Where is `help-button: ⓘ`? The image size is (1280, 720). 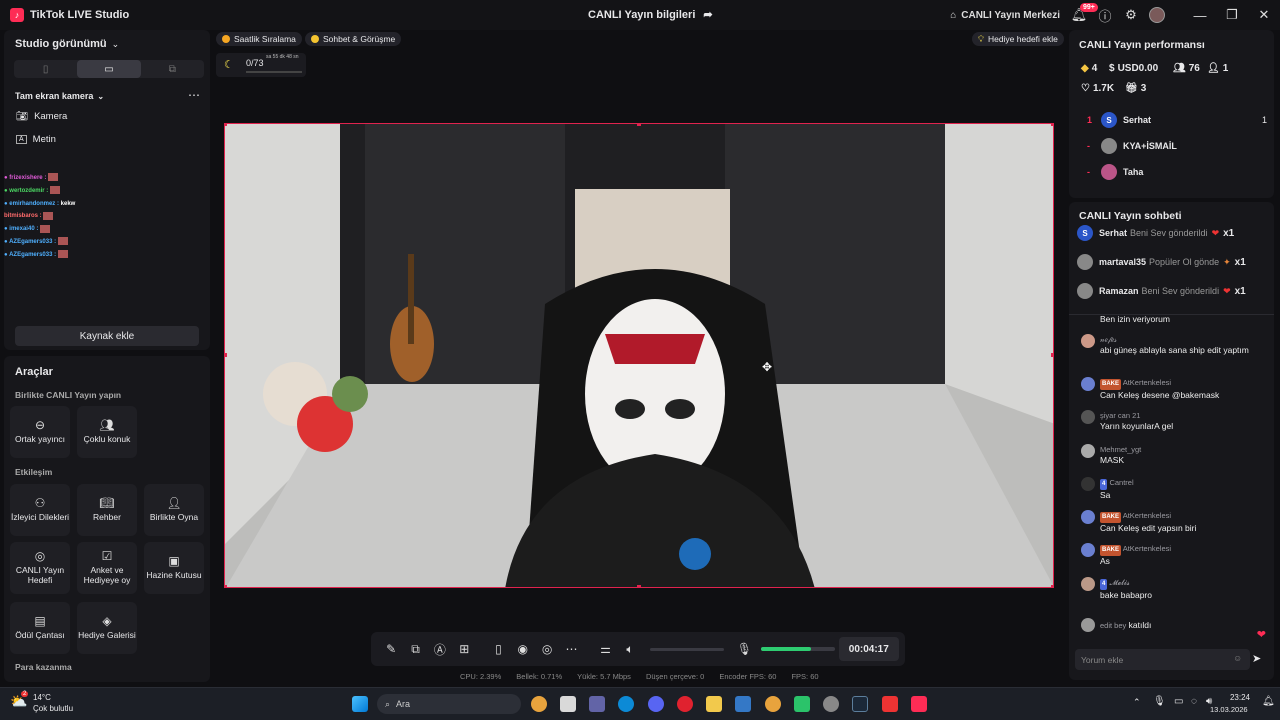 help-button: ⓘ is located at coordinates (1105, 15).